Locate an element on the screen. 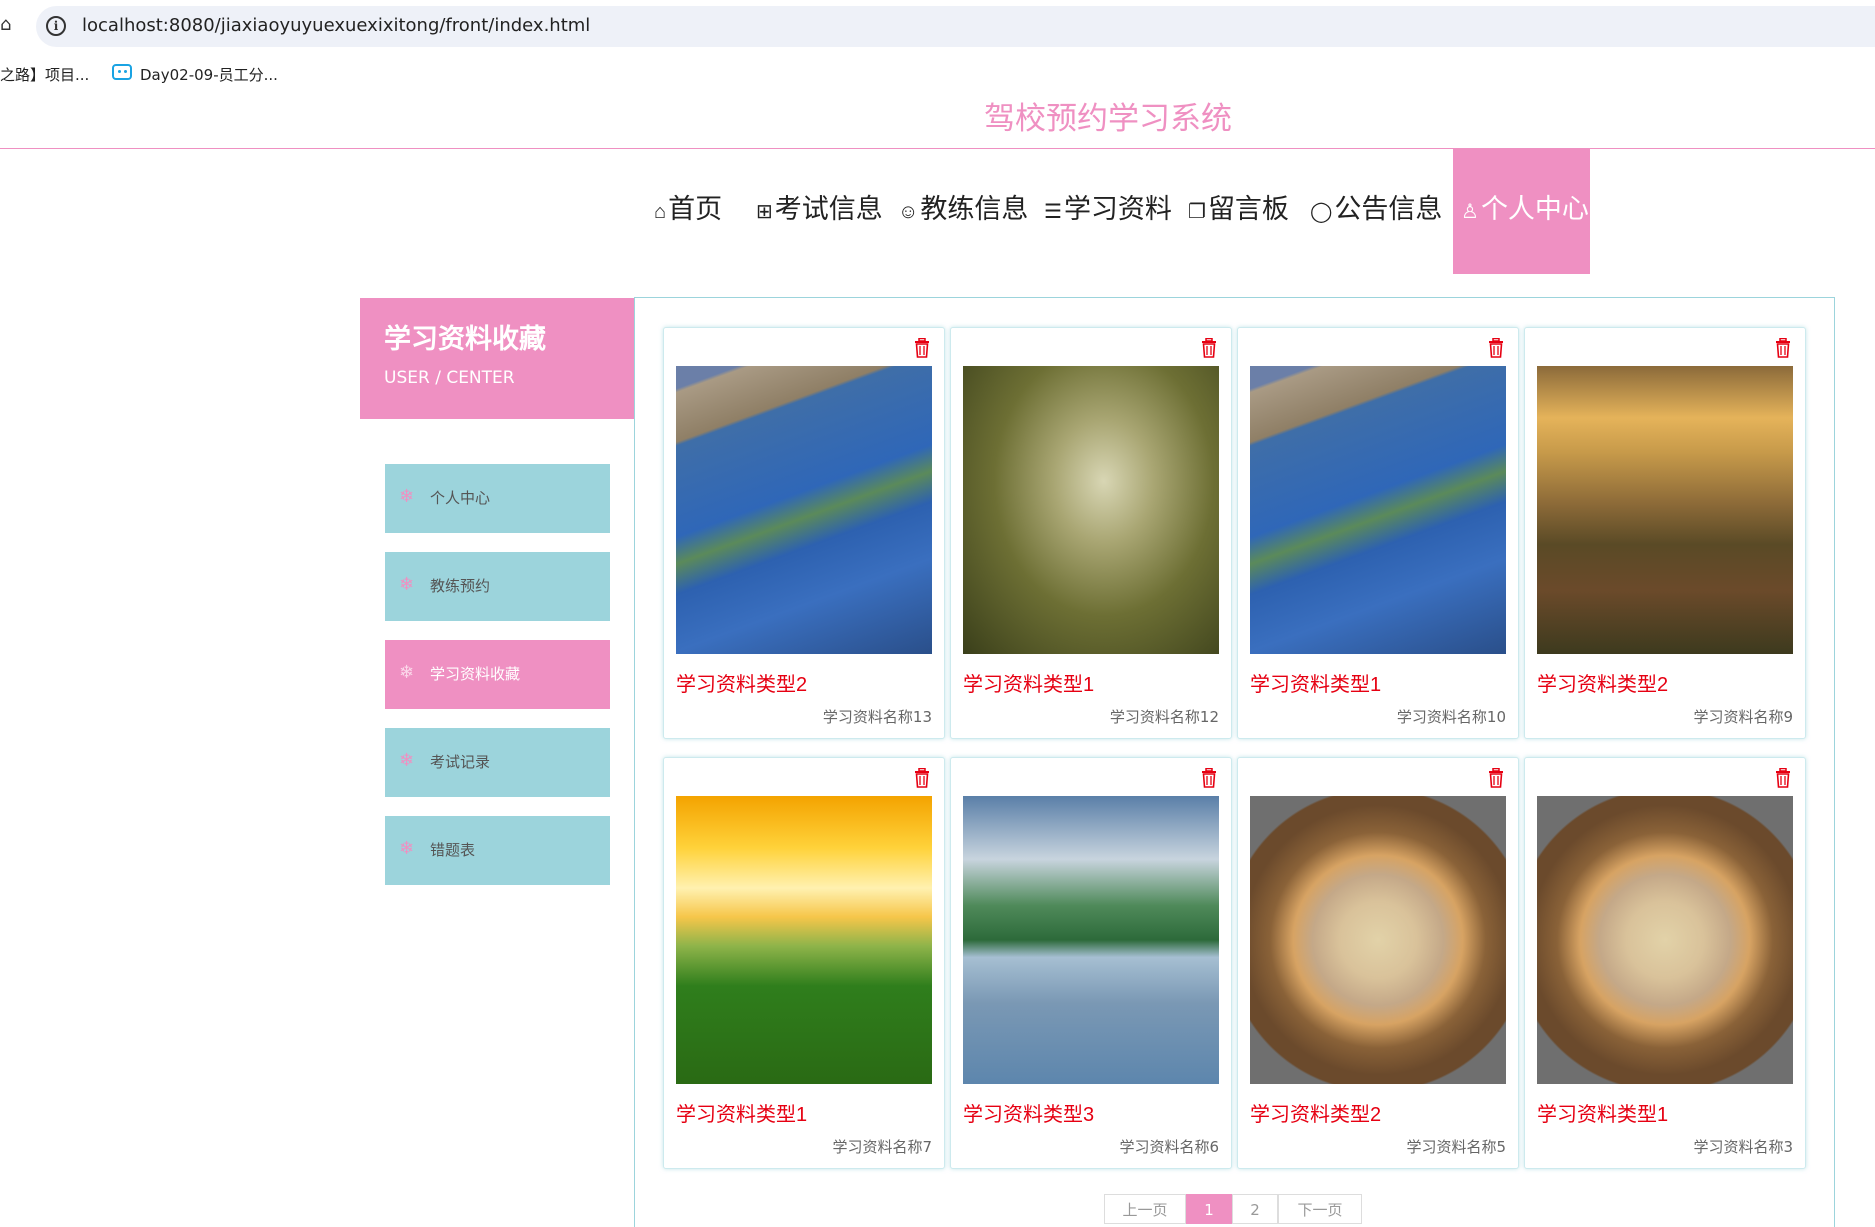 This screenshot has width=1875, height=1227. card-name: 学习资料名称12 is located at coordinates (1164, 717).